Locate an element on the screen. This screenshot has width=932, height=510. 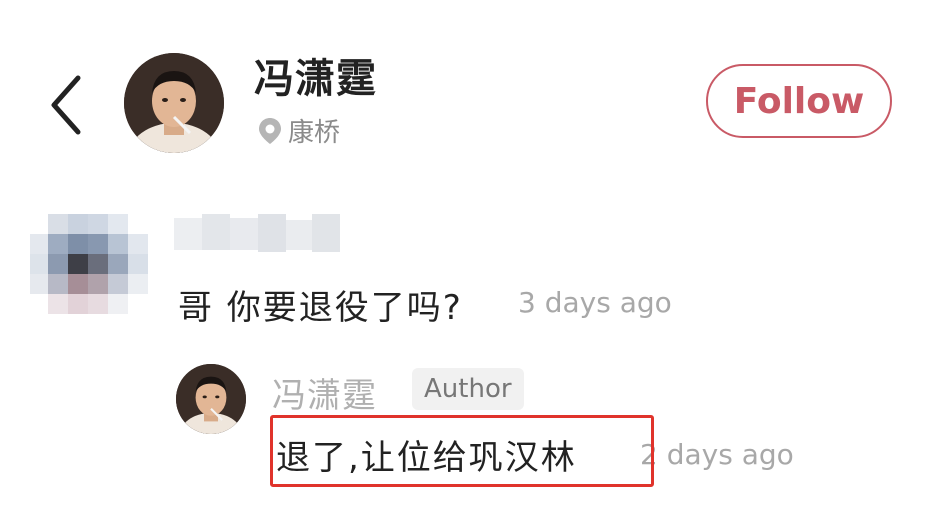
location-pin-icon is located at coordinates (270, 130).